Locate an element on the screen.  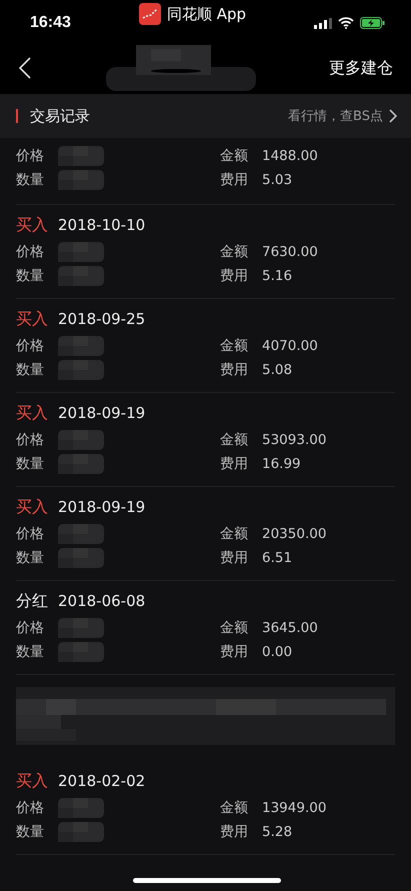
more-positions-button: 更多建仓 is located at coordinates (361, 68).